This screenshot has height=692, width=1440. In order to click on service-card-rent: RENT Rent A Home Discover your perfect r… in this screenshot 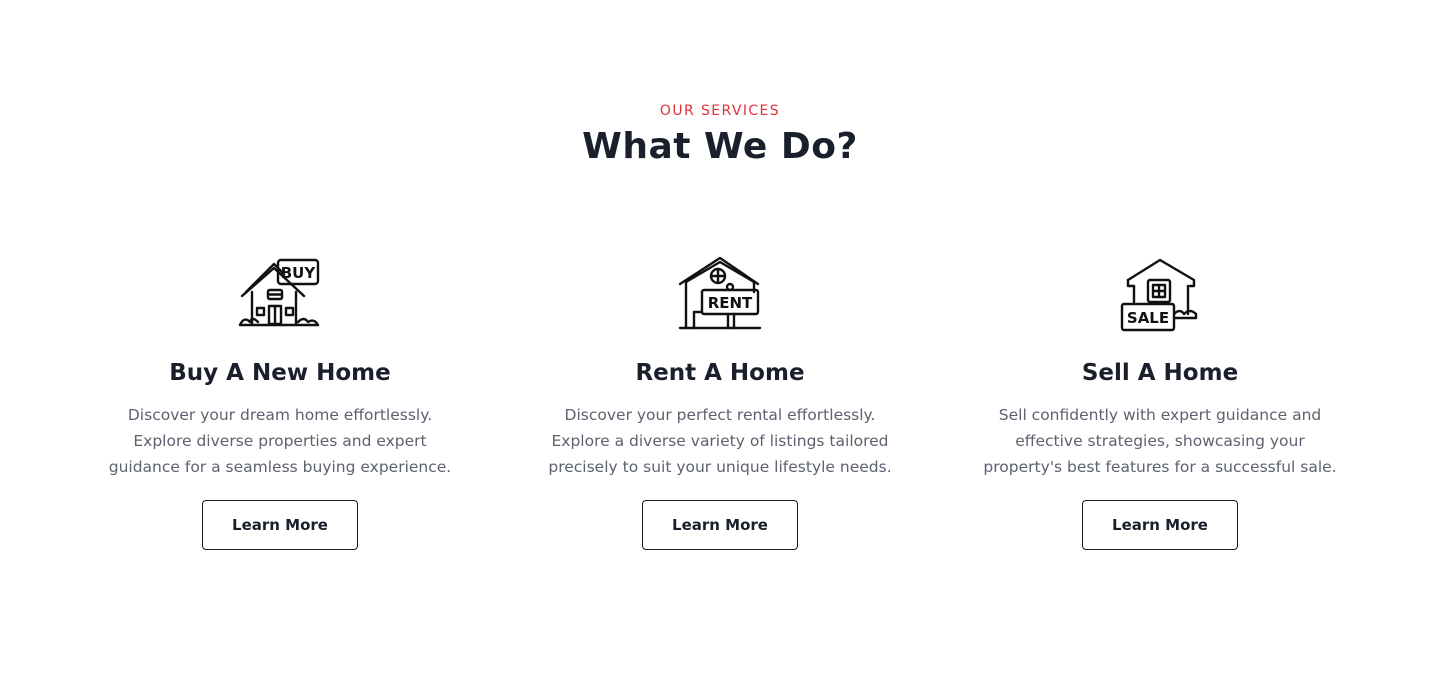, I will do `click(720, 401)`.